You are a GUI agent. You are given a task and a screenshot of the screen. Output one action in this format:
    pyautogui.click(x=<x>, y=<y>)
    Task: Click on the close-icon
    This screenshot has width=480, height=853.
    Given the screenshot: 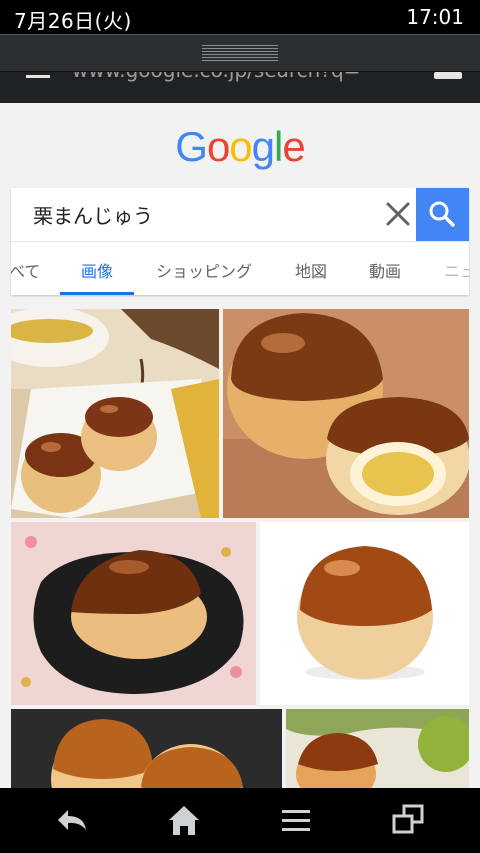 What is the action you would take?
    pyautogui.click(x=398, y=214)
    